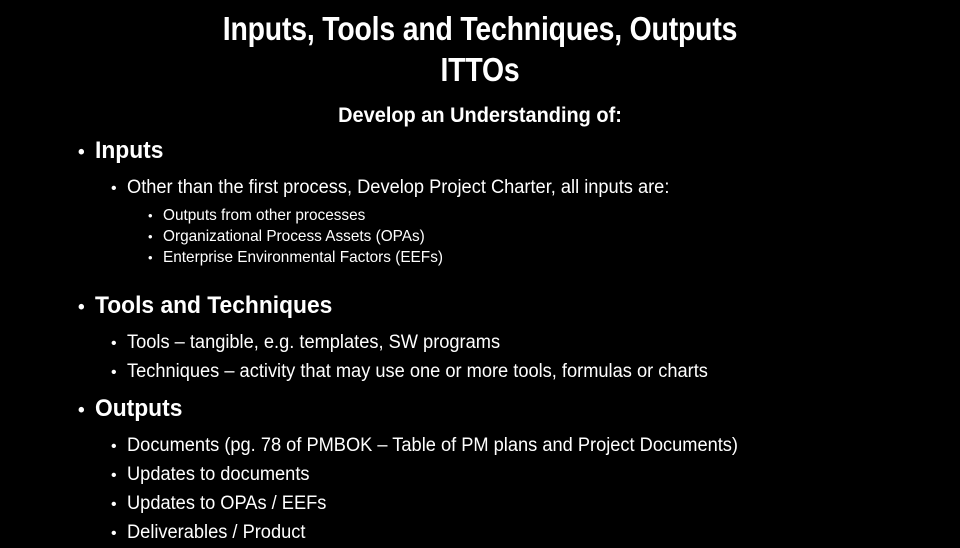 Image resolution: width=960 pixels, height=548 pixels. What do you see at coordinates (480, 410) in the screenshot?
I see `bullet-level1-outputs: • Outputs` at bounding box center [480, 410].